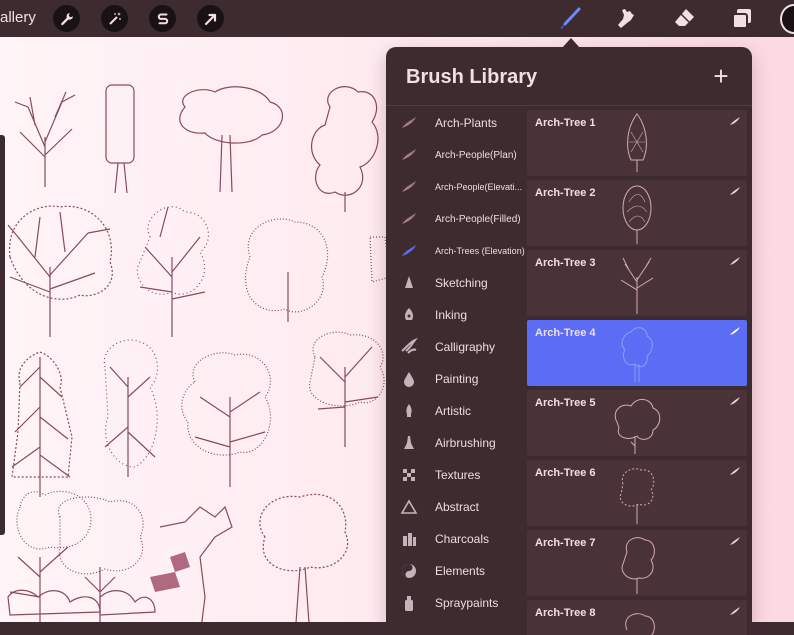 The image size is (794, 635). I want to click on brush-item-arch-tree-5: Arch-Tree 5, so click(637, 423).